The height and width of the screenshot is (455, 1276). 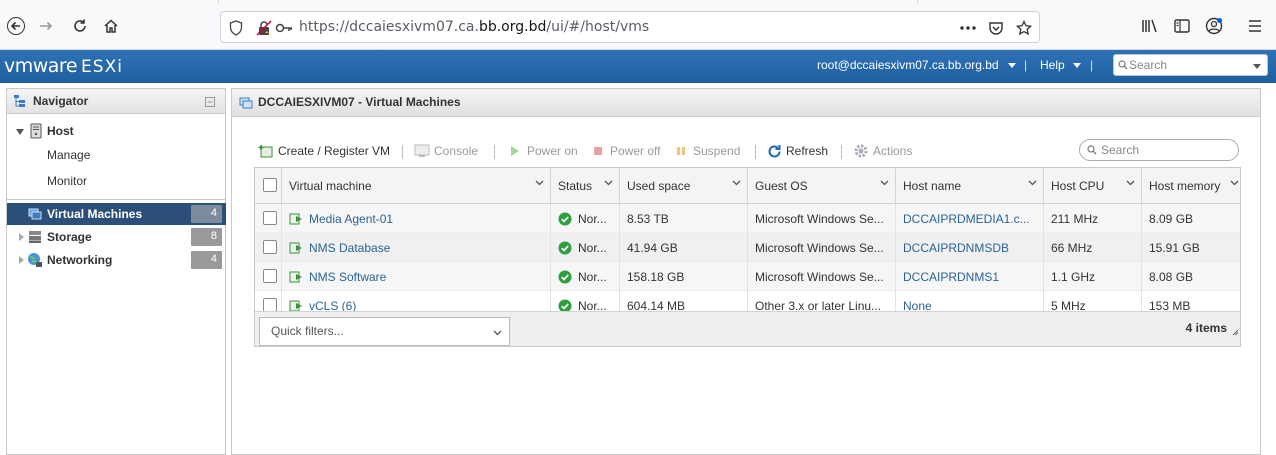 I want to click on user-menu: root@dccaiesxivm07.ca.bb.org.bd, so click(x=916, y=65).